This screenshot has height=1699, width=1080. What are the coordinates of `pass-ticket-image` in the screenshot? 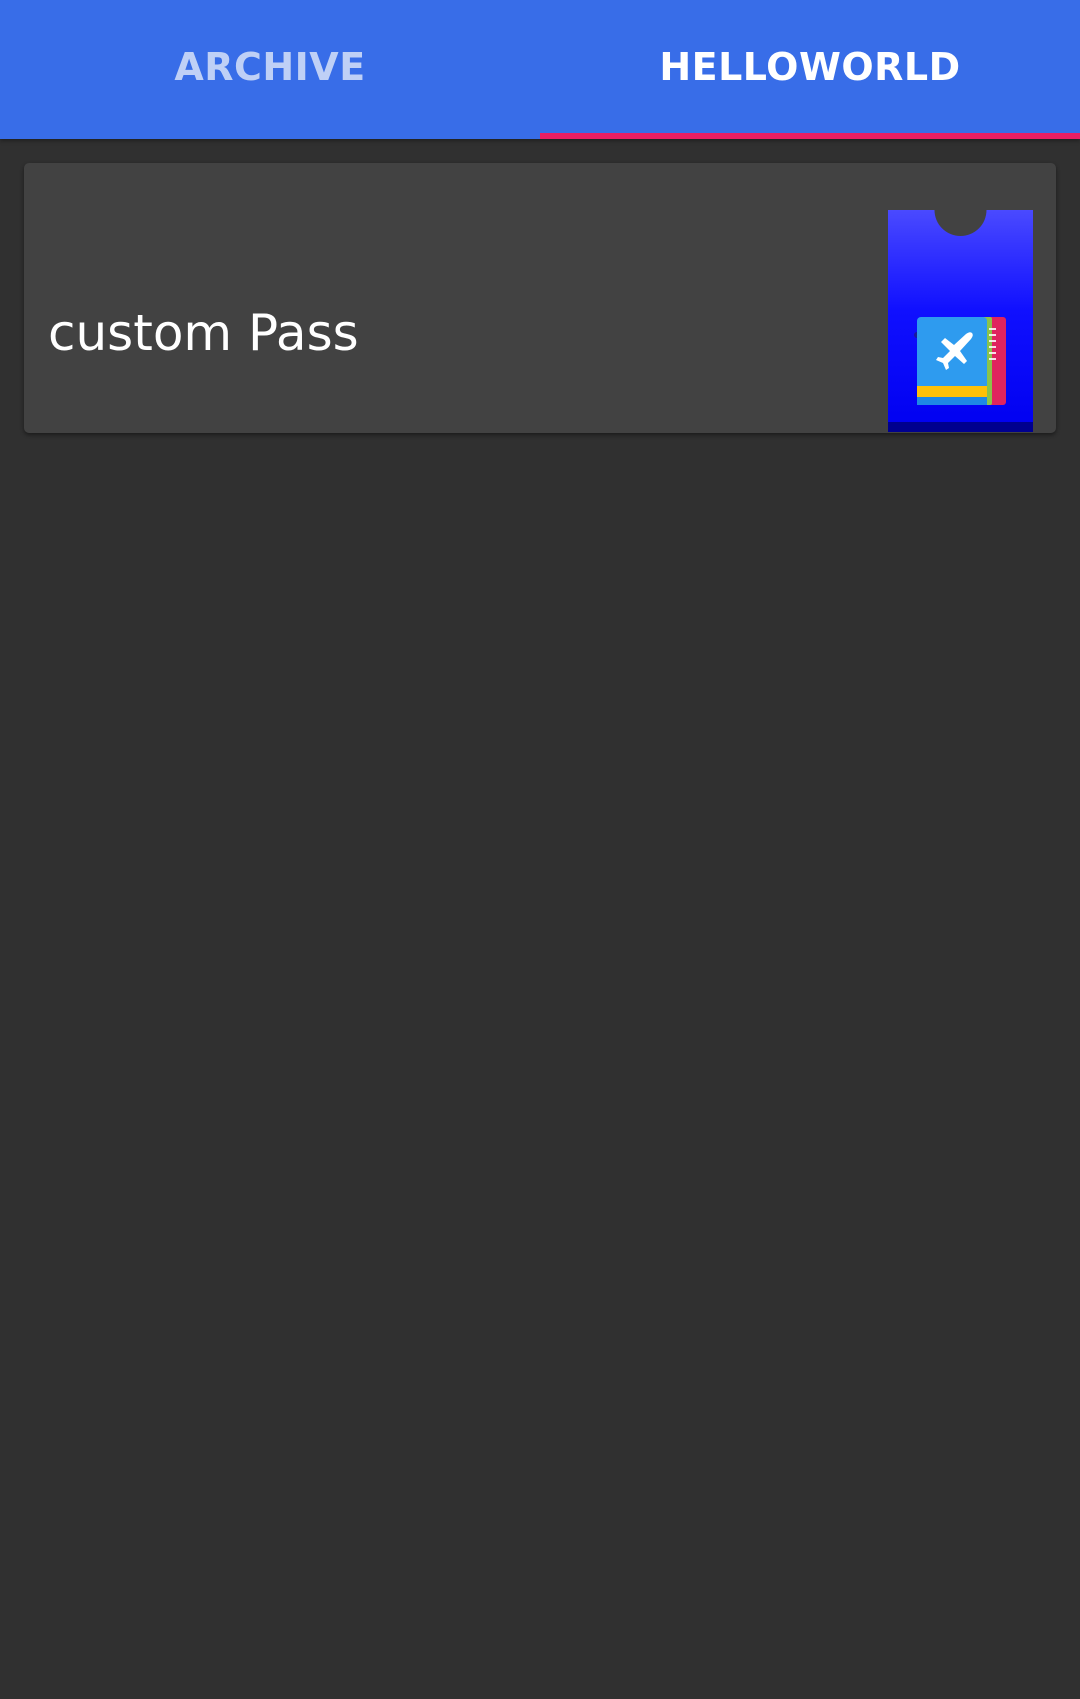 It's located at (960, 321).